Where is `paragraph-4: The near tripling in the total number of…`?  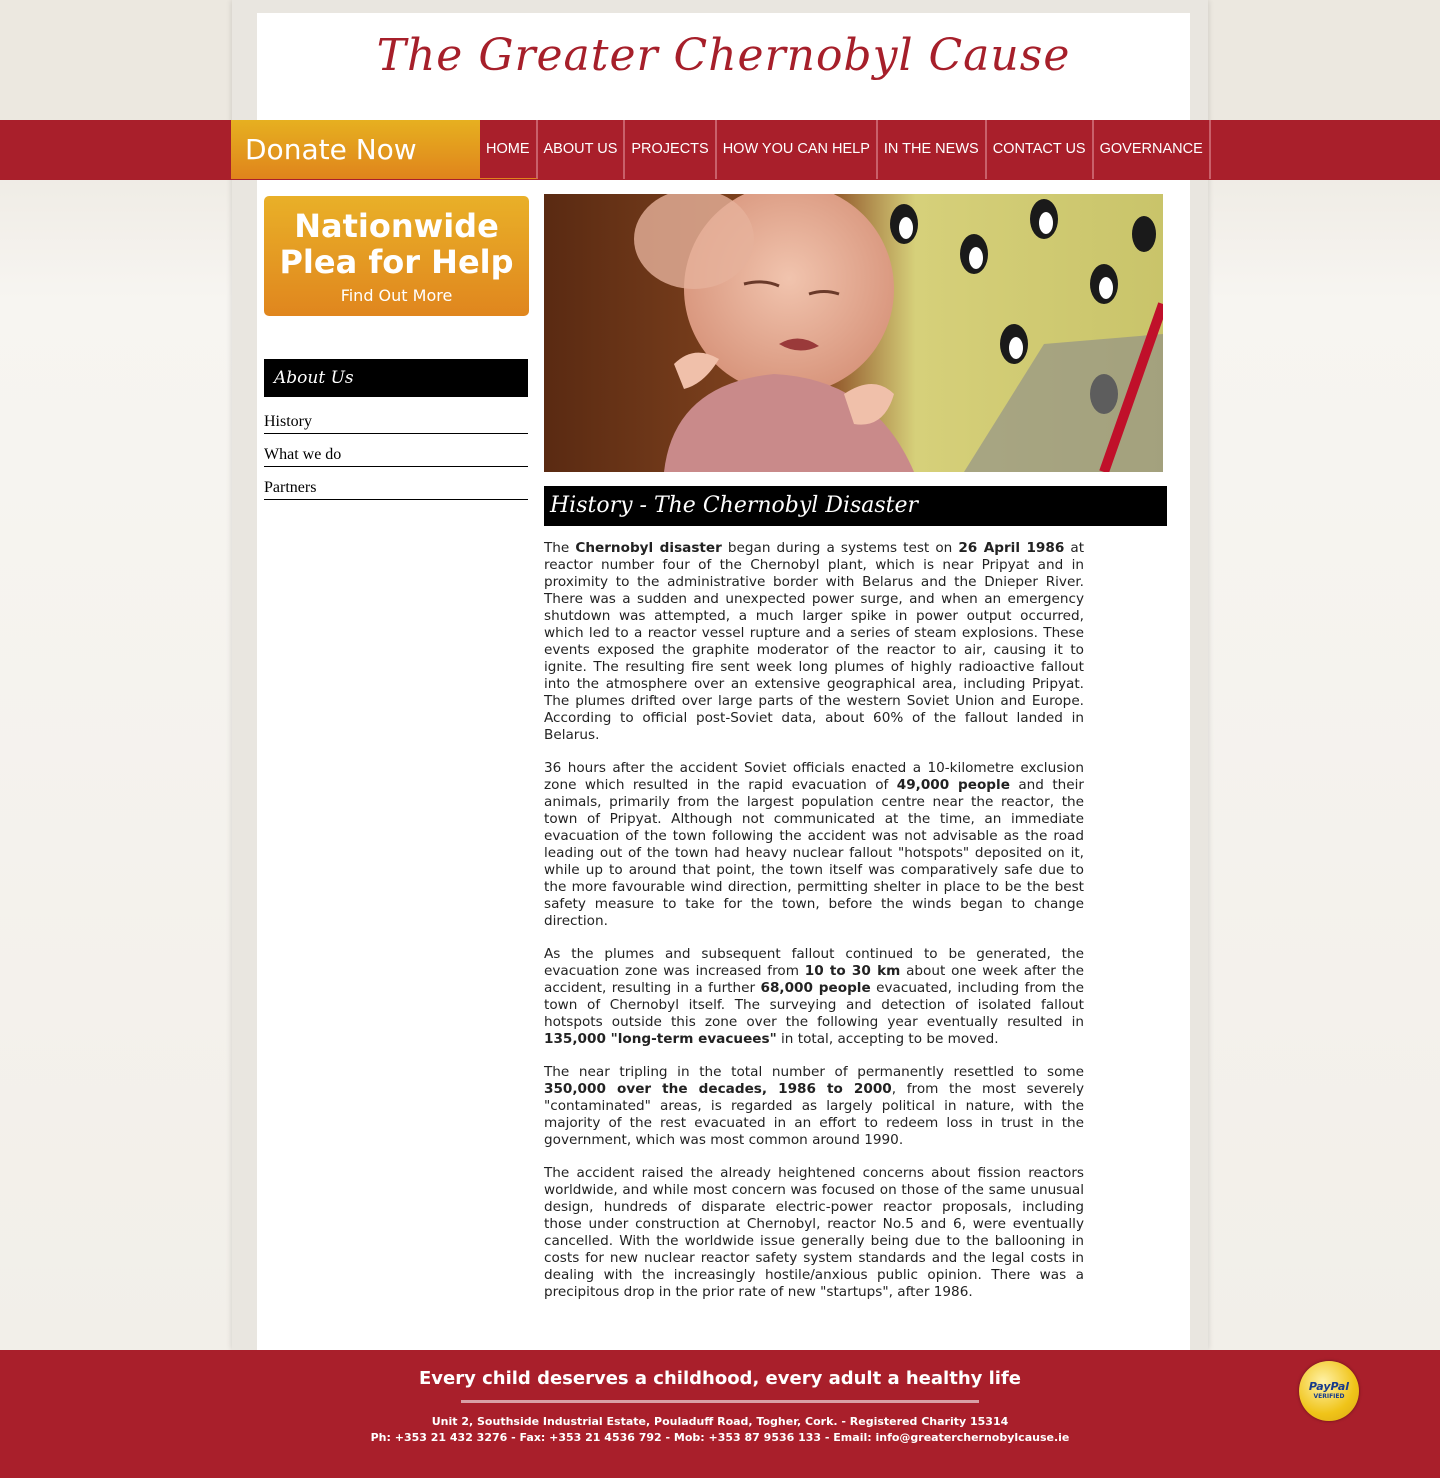 paragraph-4: The near tripling in the total number of… is located at coordinates (814, 1106).